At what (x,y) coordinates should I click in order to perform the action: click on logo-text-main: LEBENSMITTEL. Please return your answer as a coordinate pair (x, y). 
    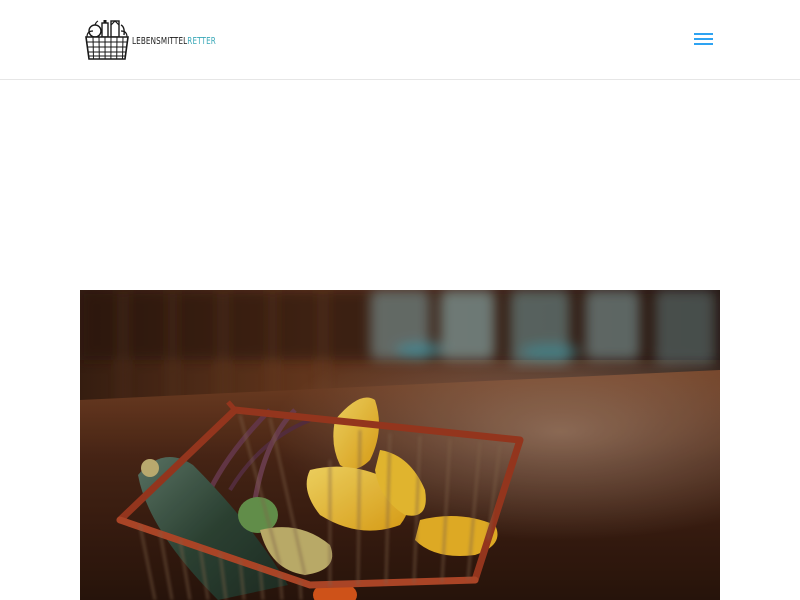
    Looking at the image, I should click on (160, 41).